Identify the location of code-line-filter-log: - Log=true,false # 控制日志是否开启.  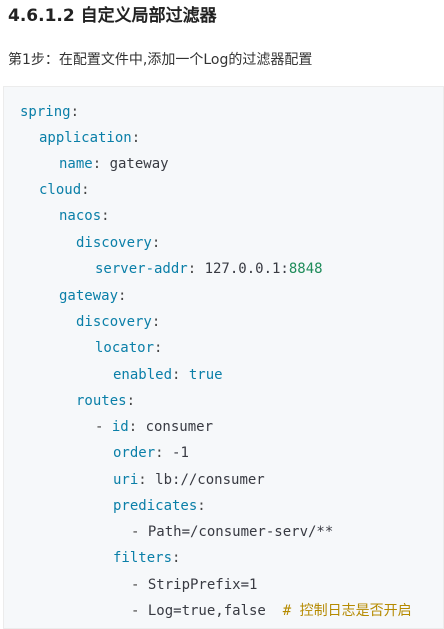
(271, 611).